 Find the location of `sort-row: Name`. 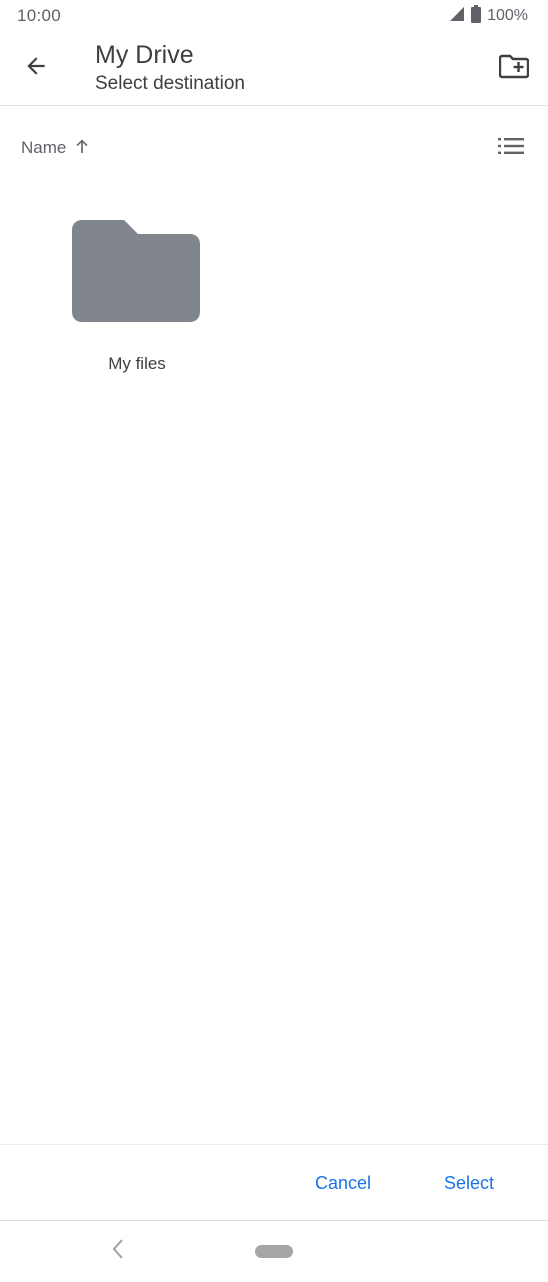

sort-row: Name is located at coordinates (274, 148).